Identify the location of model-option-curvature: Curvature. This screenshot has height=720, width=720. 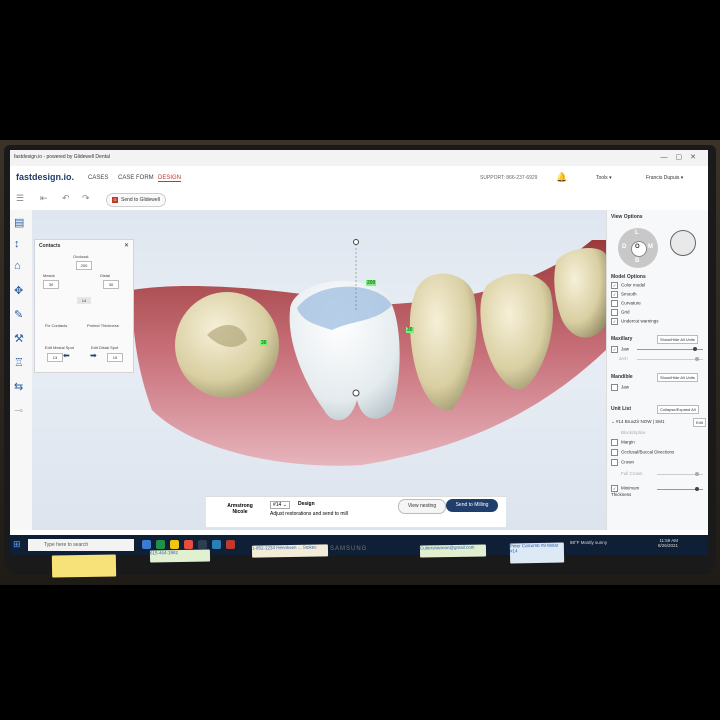
(626, 303).